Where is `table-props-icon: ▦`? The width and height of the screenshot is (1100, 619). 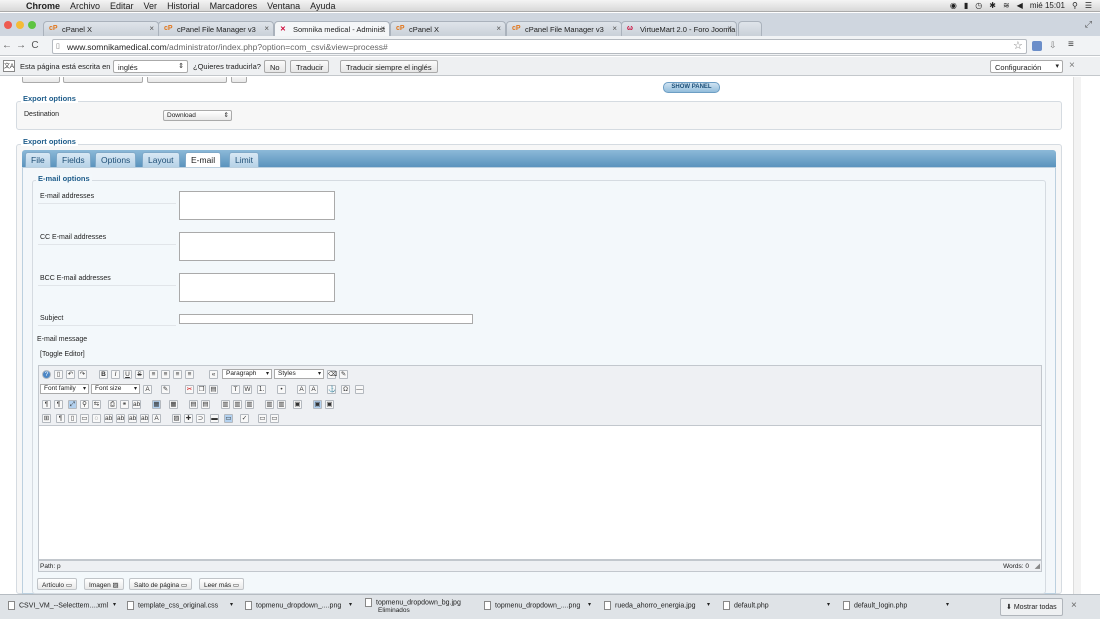
table-props-icon: ▦ is located at coordinates (173, 404).